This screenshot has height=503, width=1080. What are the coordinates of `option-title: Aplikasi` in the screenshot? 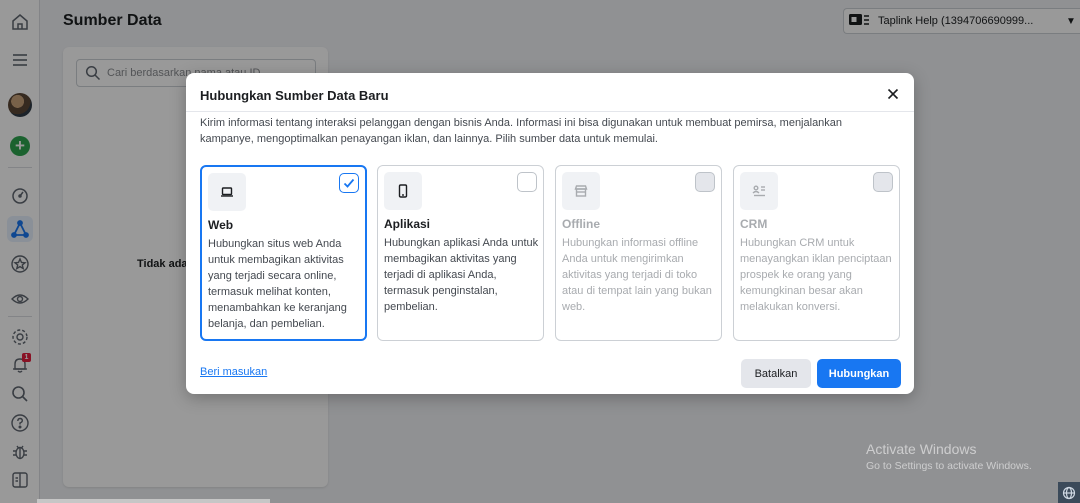 It's located at (407, 224).